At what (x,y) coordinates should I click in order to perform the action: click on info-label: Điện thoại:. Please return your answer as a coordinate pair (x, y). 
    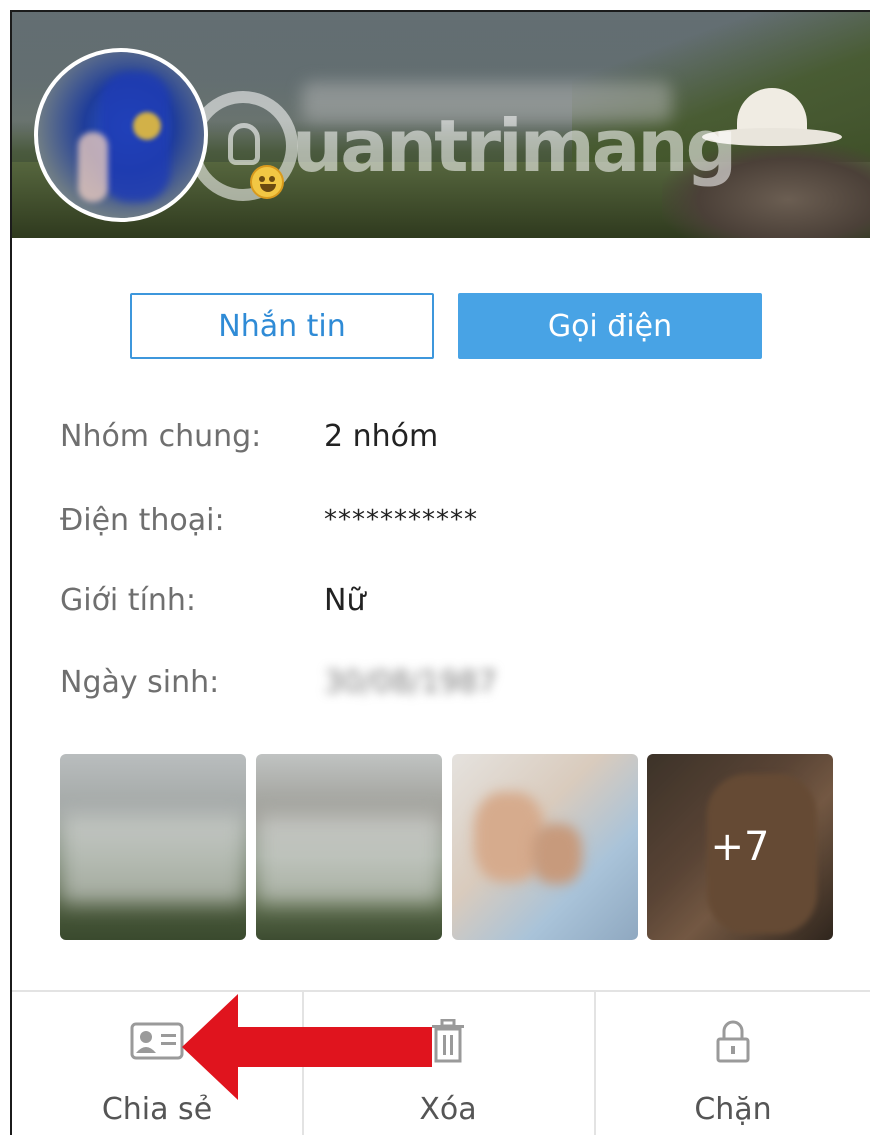
    Looking at the image, I should click on (142, 520).